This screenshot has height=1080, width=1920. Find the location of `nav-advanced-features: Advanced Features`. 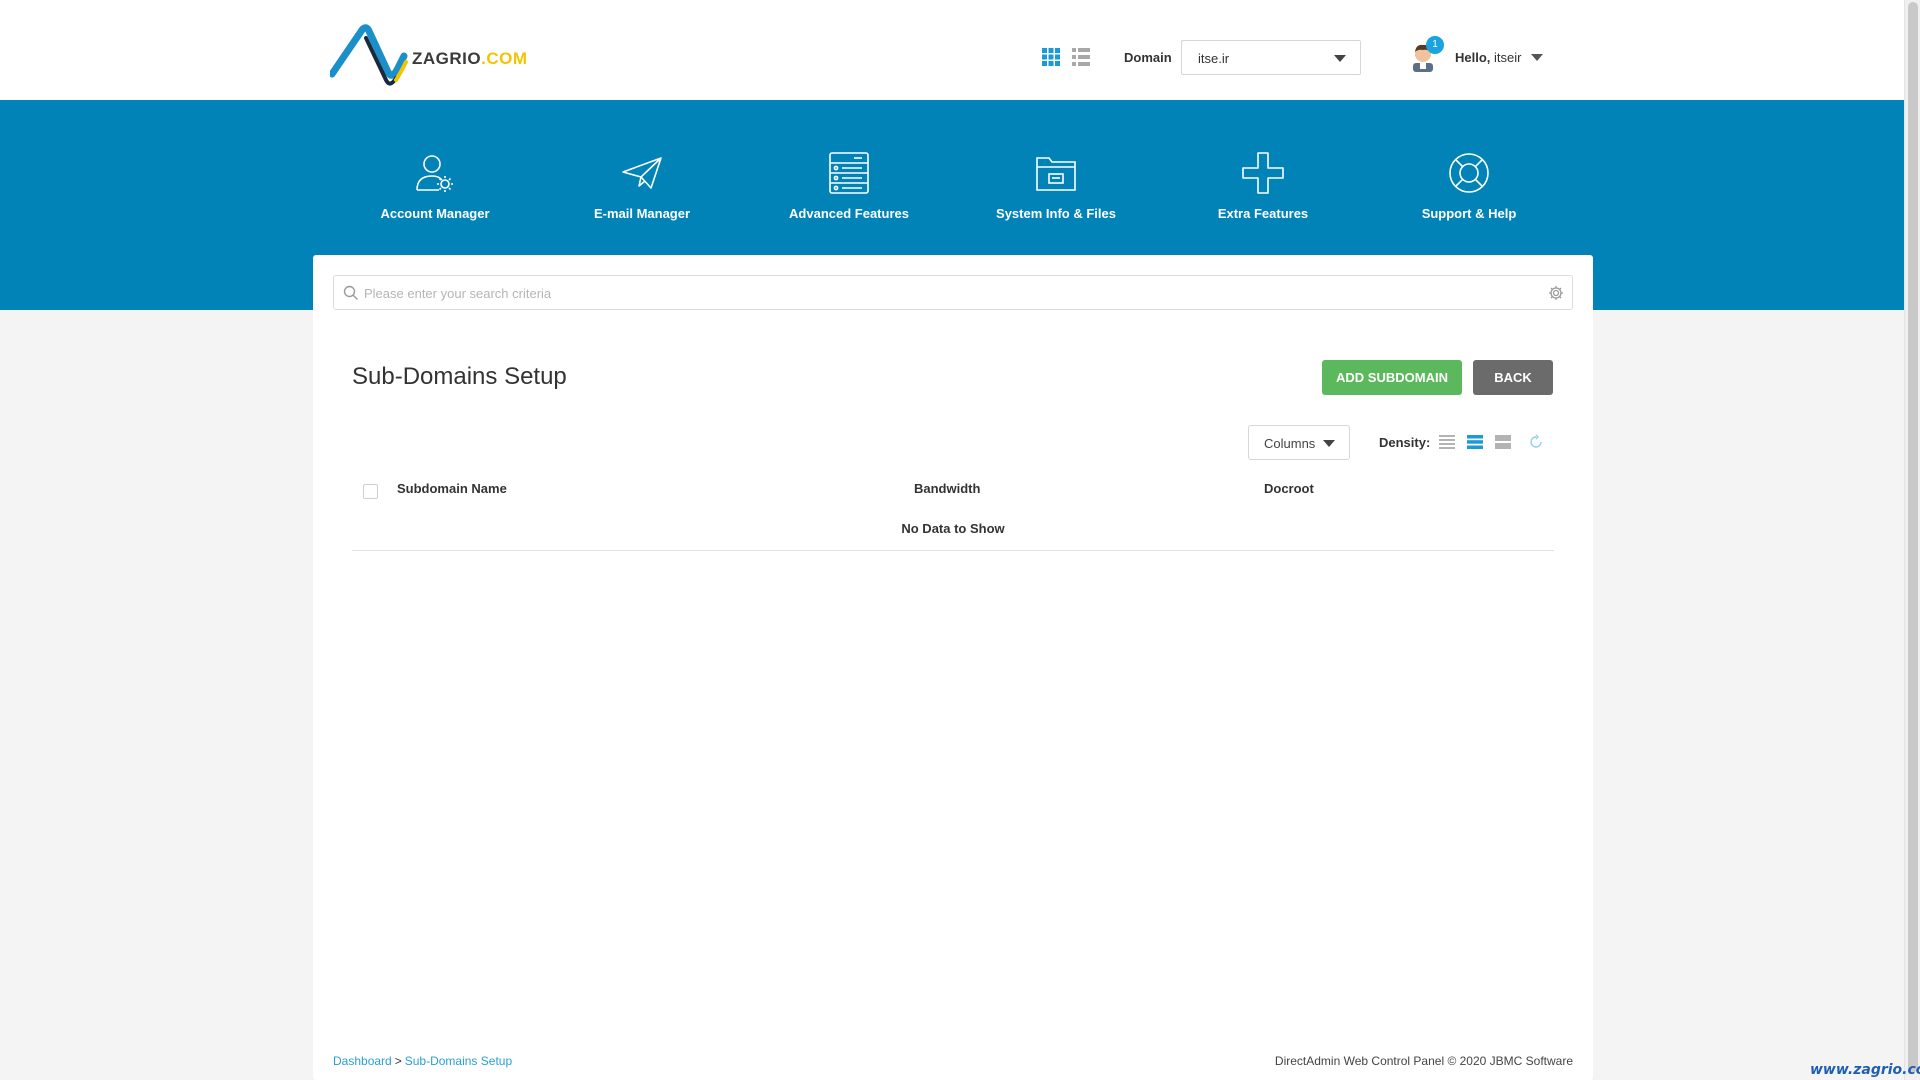

nav-advanced-features: Advanced Features is located at coordinates (849, 185).